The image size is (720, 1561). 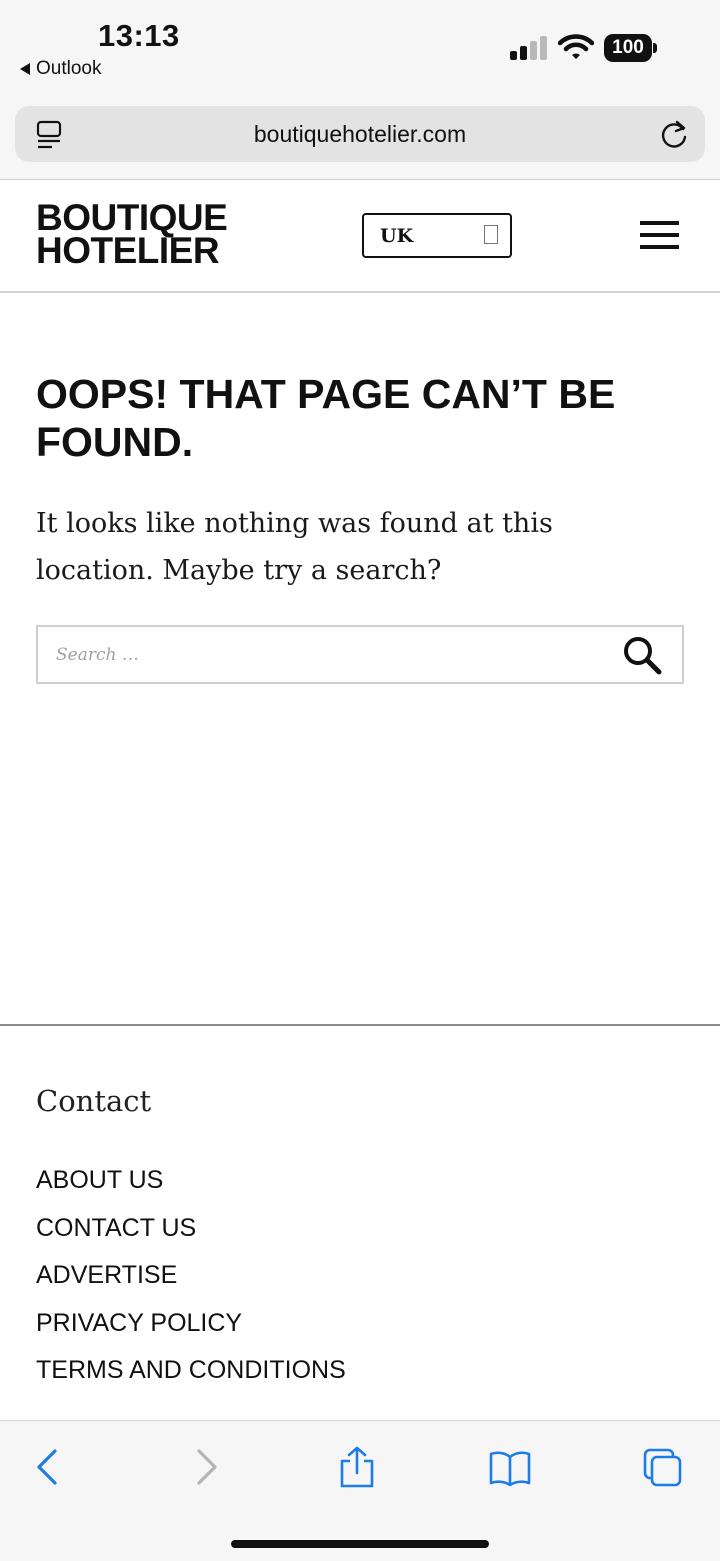 I want to click on url-text: boutiquehotelier.com, so click(x=360, y=134).